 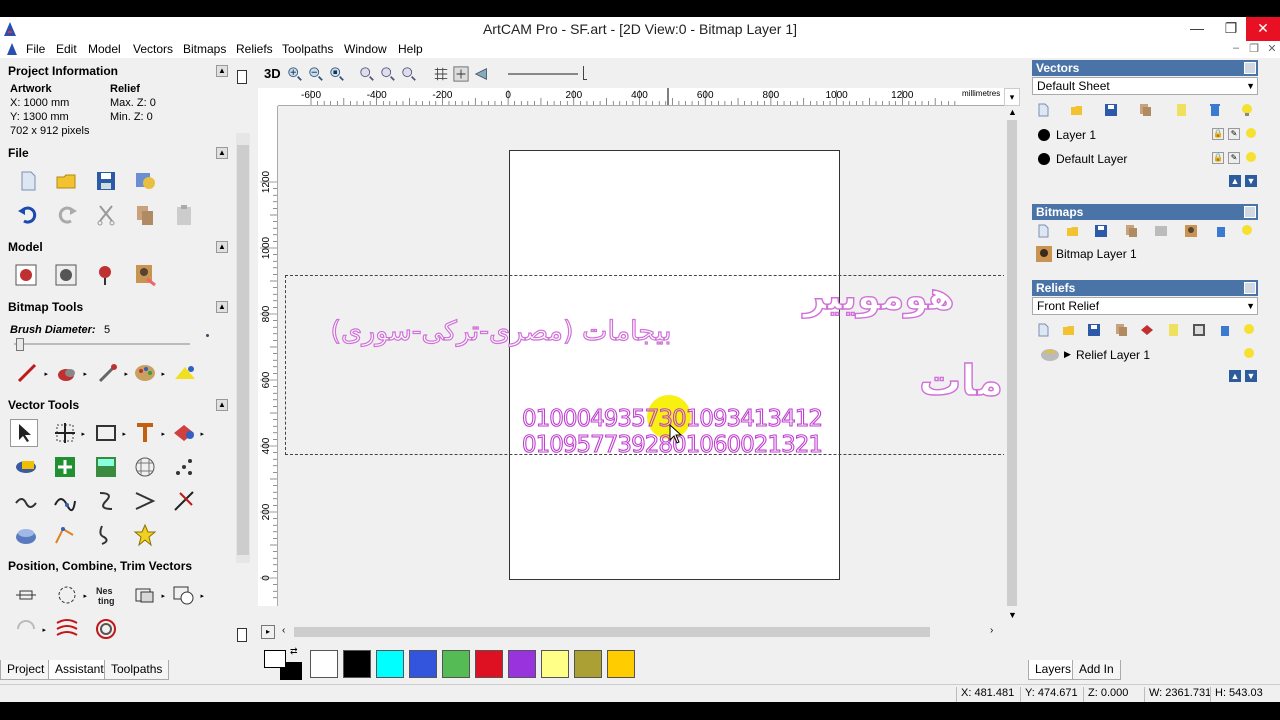 What do you see at coordinates (118, 567) in the screenshot?
I see `position-combine-header: Position, Combine, Trim Vectors` at bounding box center [118, 567].